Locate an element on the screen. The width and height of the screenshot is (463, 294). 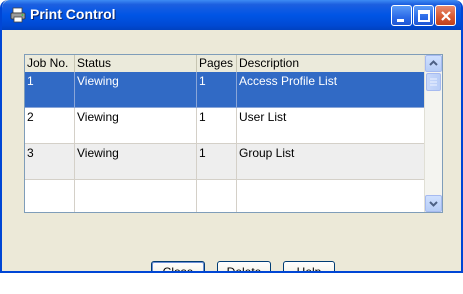
minimize-button is located at coordinates (401, 15).